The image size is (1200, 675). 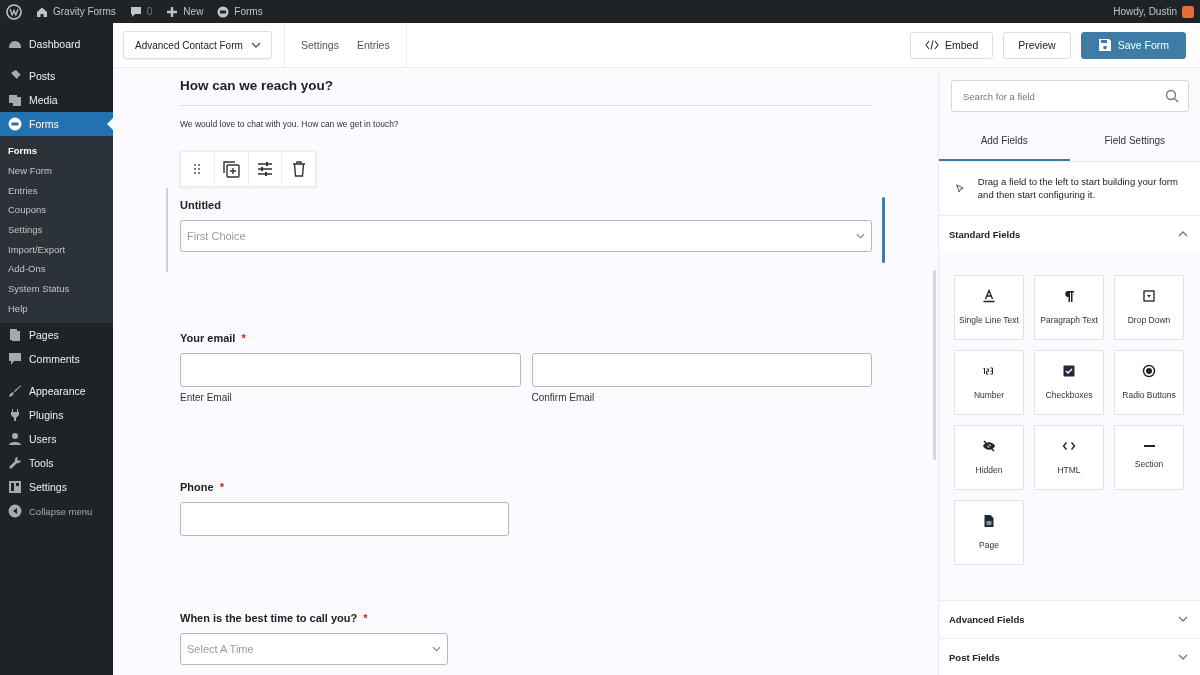 What do you see at coordinates (56, 100) in the screenshot?
I see `sidebar-item: Media` at bounding box center [56, 100].